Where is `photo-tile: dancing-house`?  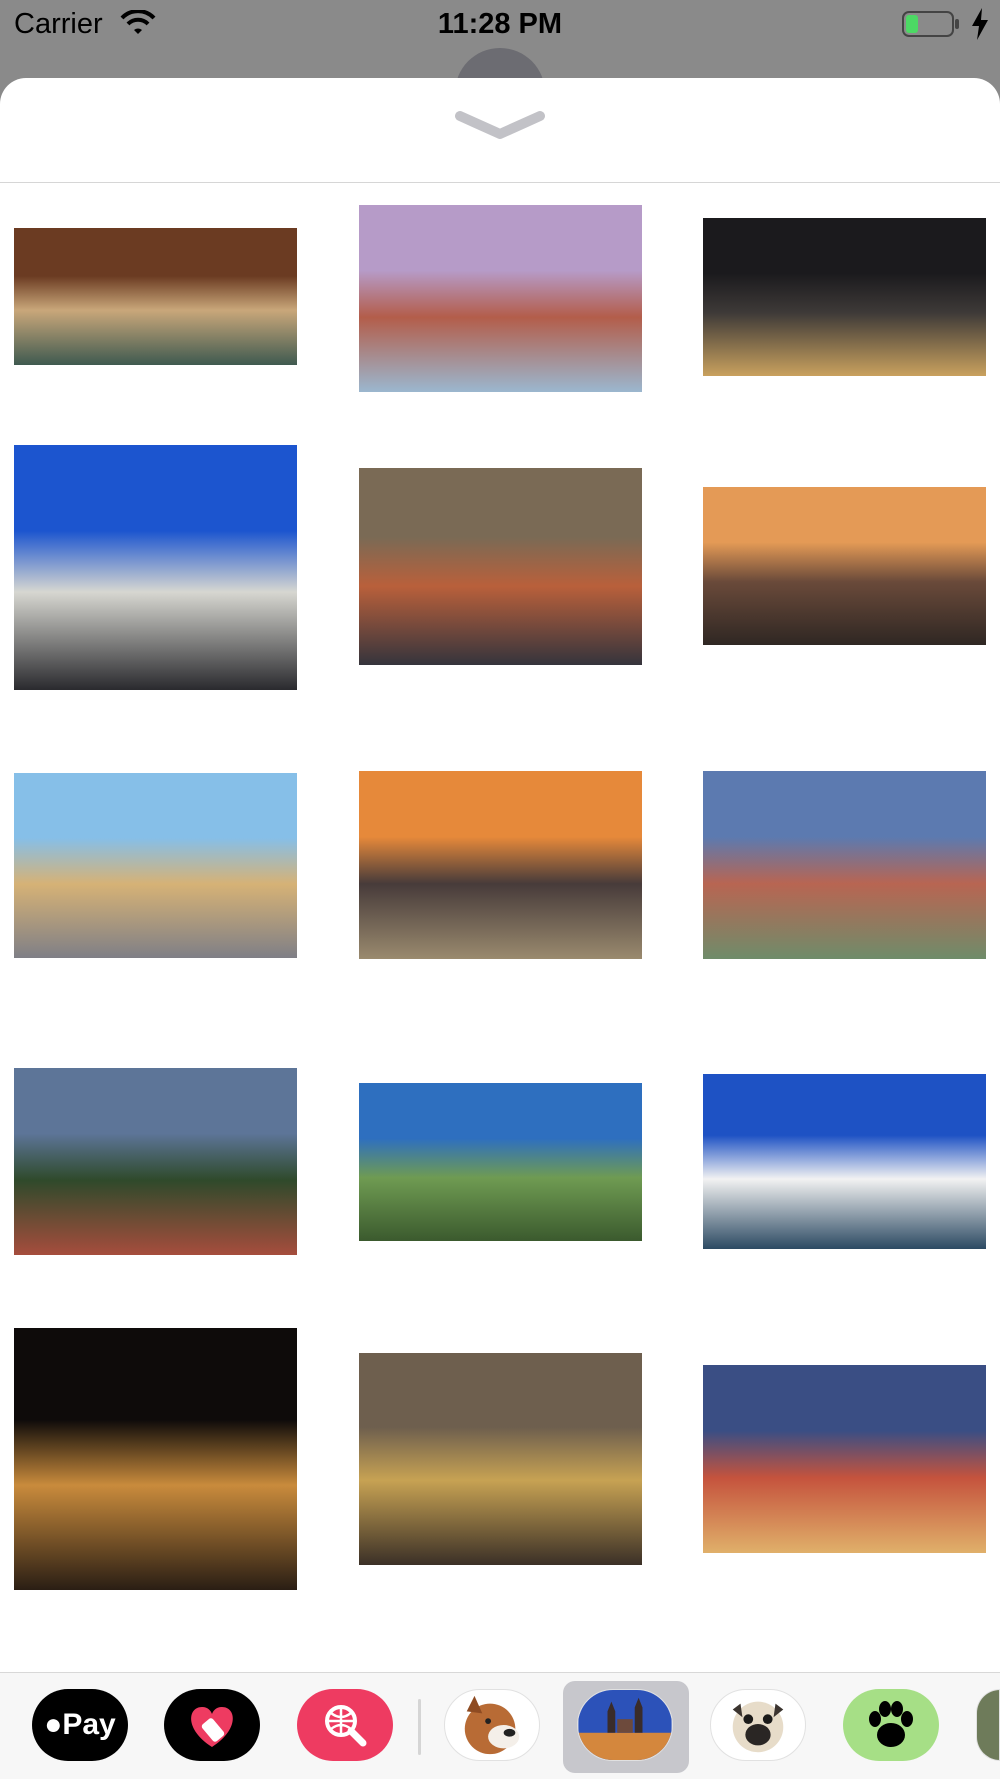
photo-tile: dancing-house is located at coordinates (155, 567).